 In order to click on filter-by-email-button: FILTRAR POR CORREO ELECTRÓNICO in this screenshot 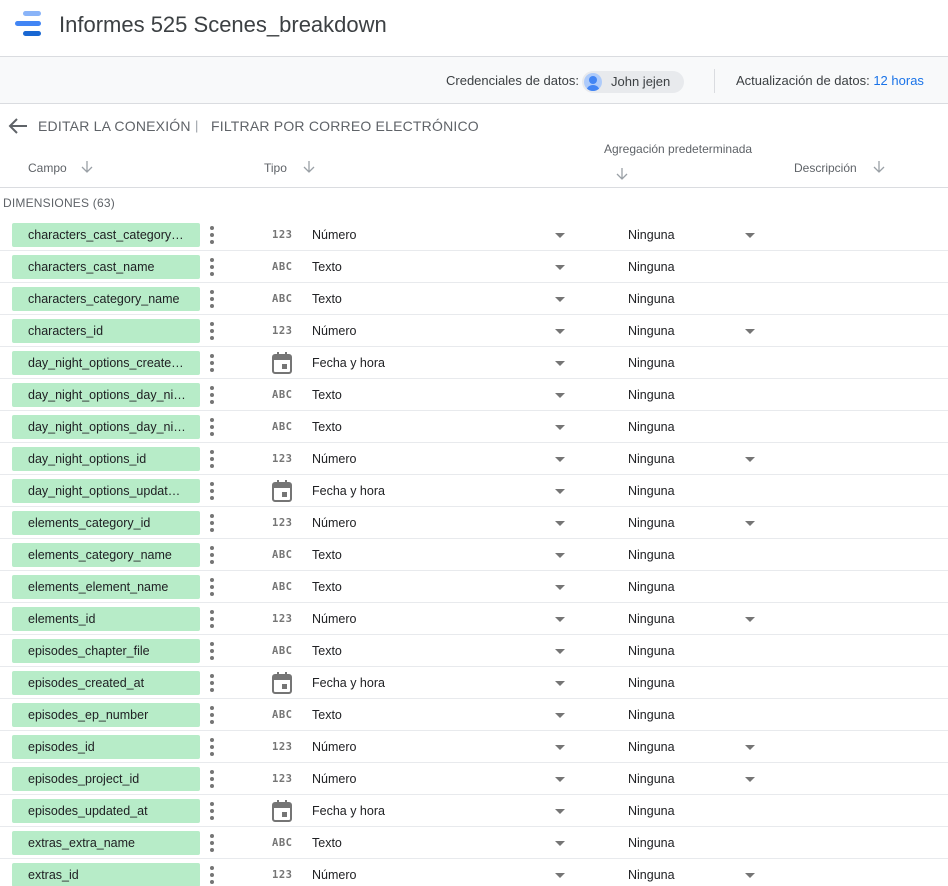, I will do `click(345, 126)`.